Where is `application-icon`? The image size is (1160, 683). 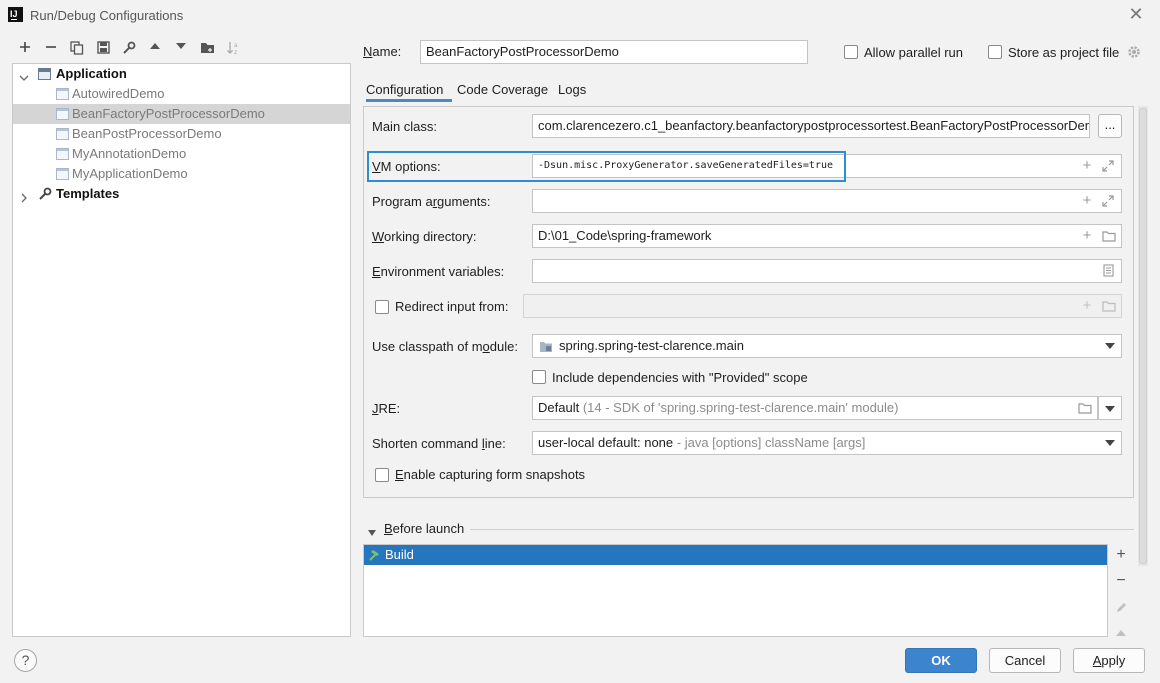
application-icon is located at coordinates (44, 74).